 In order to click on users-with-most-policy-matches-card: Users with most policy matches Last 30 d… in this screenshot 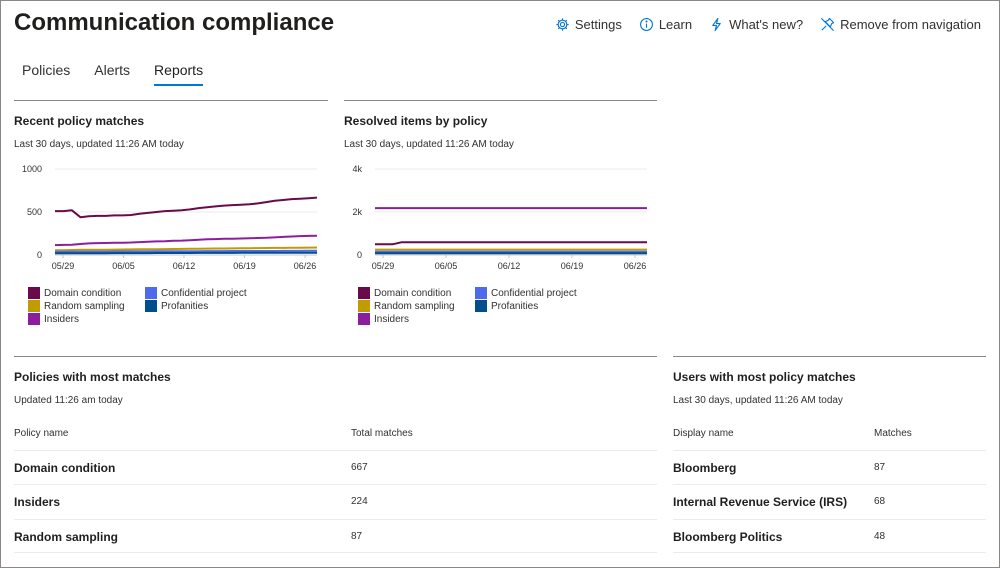, I will do `click(829, 456)`.